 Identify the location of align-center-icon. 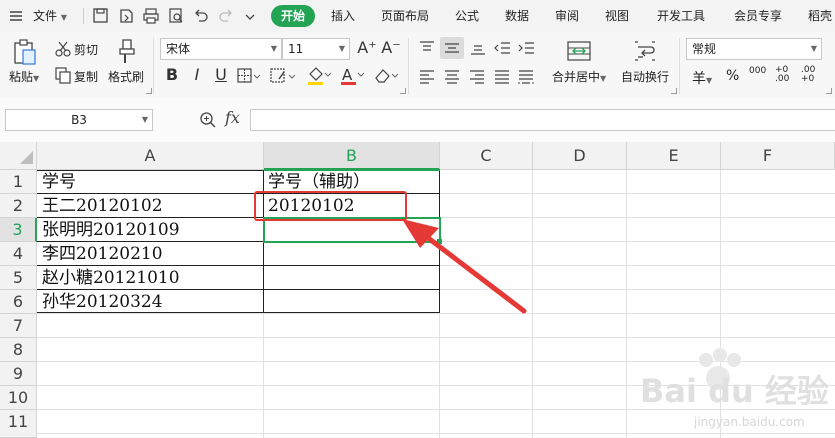
(452, 78).